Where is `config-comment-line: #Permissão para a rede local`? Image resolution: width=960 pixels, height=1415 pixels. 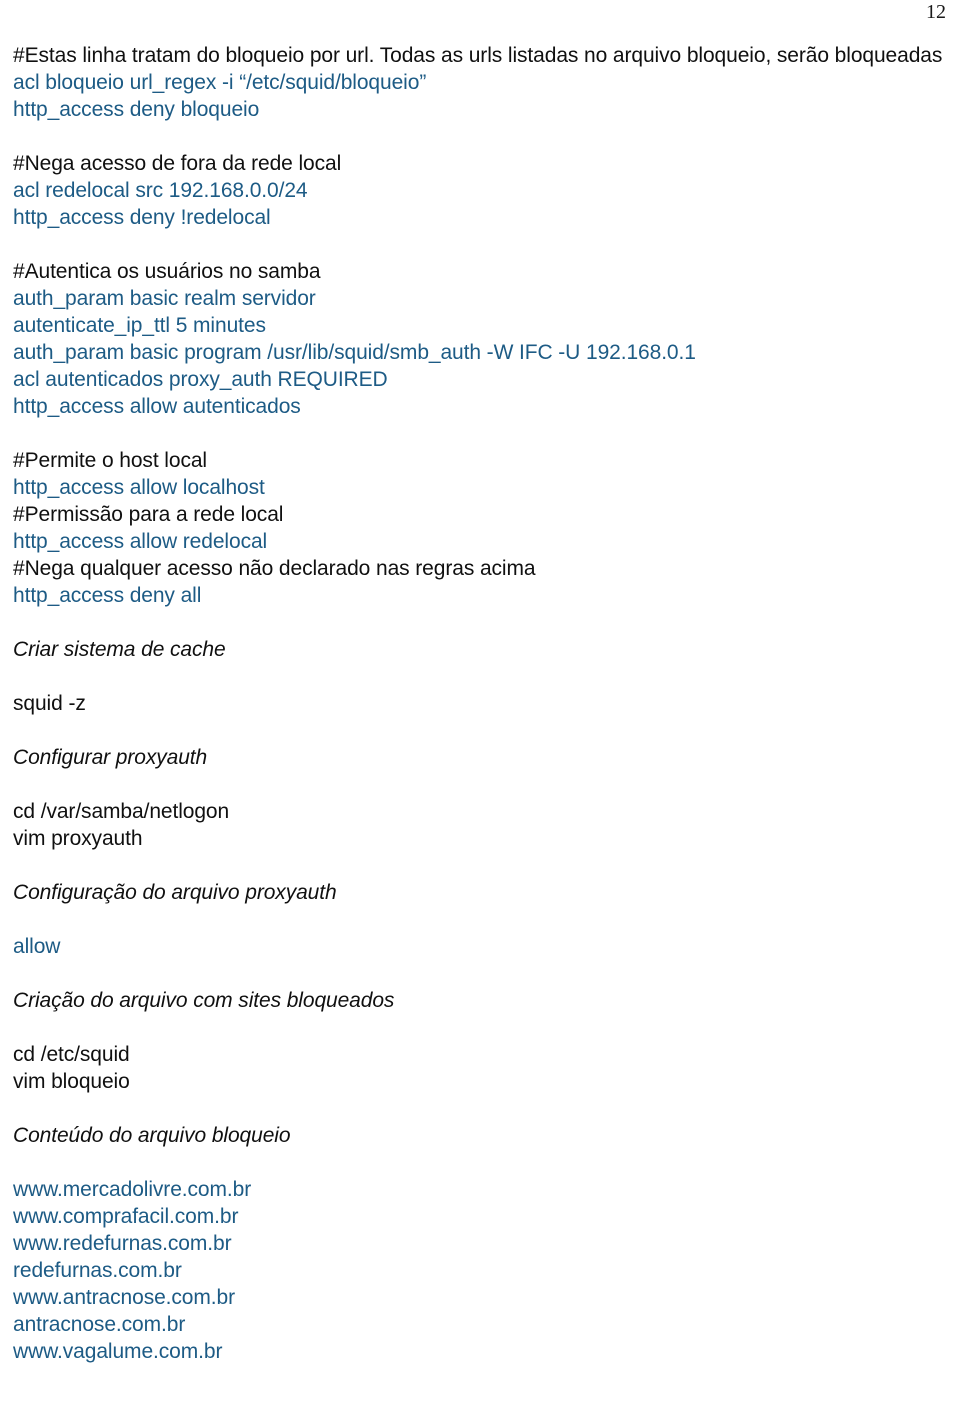 config-comment-line: #Permissão para a rede local is located at coordinates (148, 514).